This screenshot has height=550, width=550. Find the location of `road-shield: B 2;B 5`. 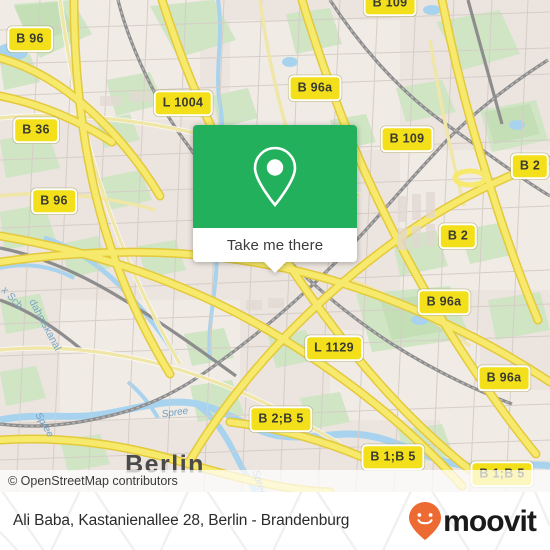

road-shield: B 2;B 5 is located at coordinates (281, 419).